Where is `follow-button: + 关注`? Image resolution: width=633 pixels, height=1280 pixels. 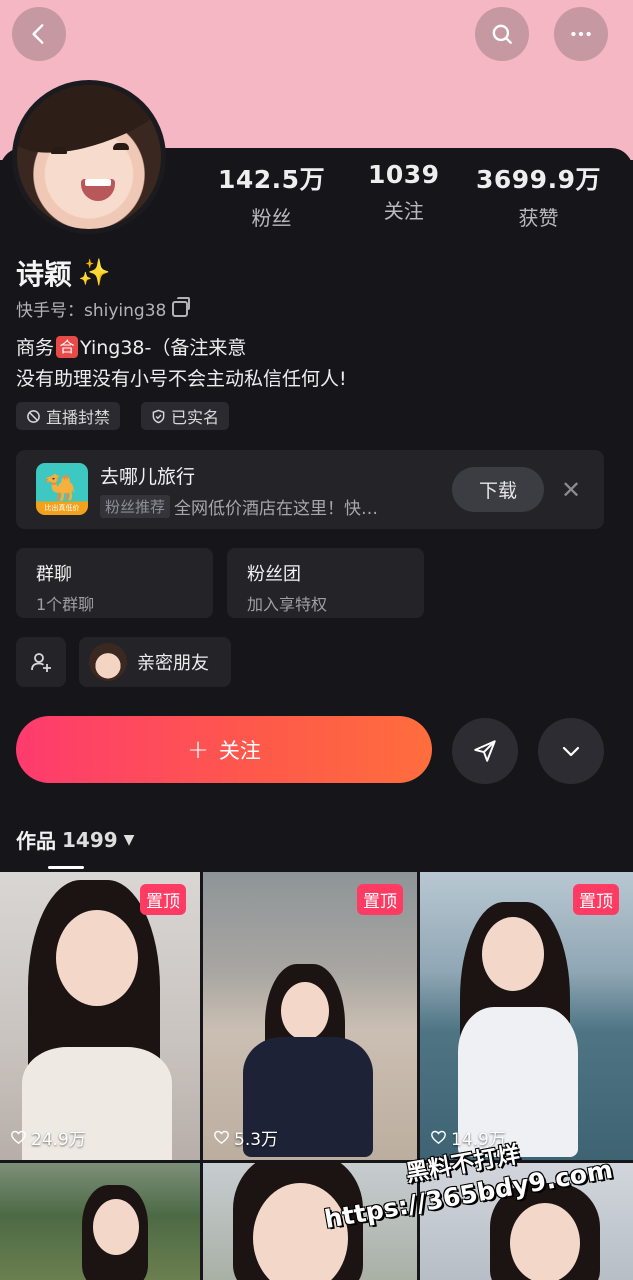 follow-button: + 关注 is located at coordinates (224, 749).